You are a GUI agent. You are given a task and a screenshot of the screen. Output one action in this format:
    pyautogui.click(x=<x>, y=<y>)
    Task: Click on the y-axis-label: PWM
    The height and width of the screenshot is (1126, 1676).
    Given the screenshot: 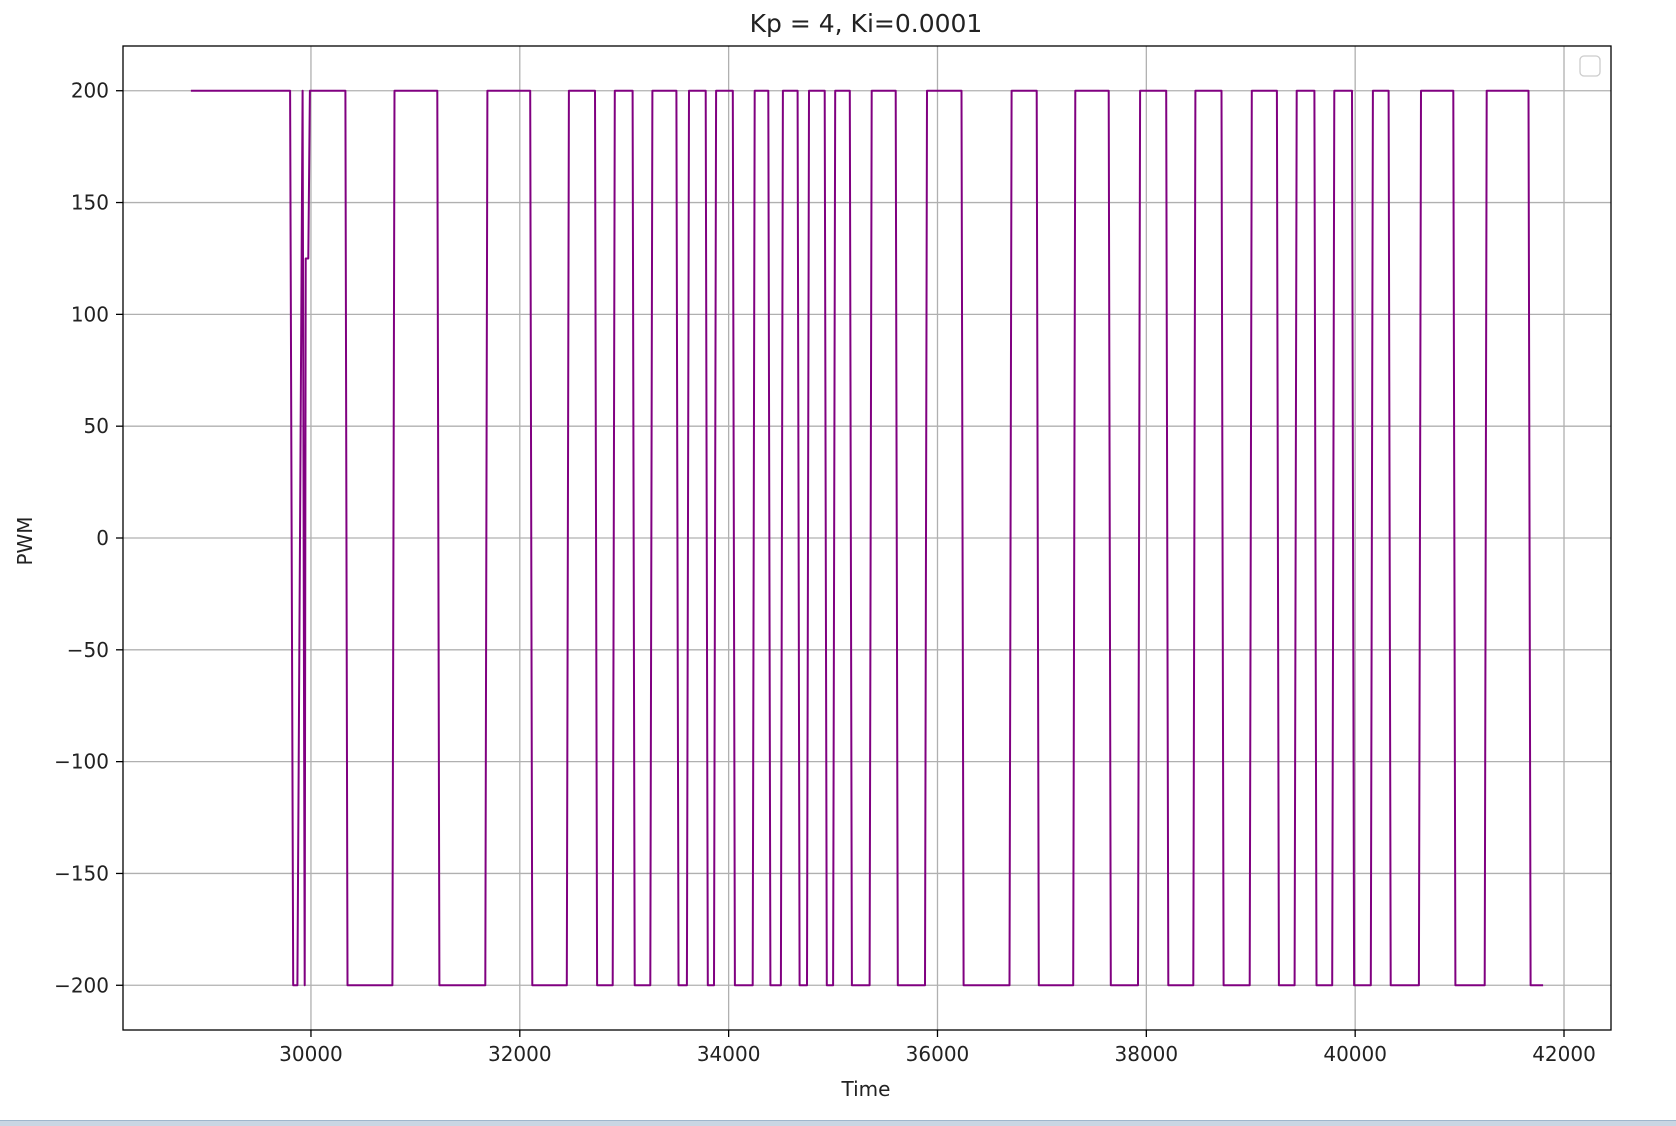 What is the action you would take?
    pyautogui.click(x=25, y=540)
    